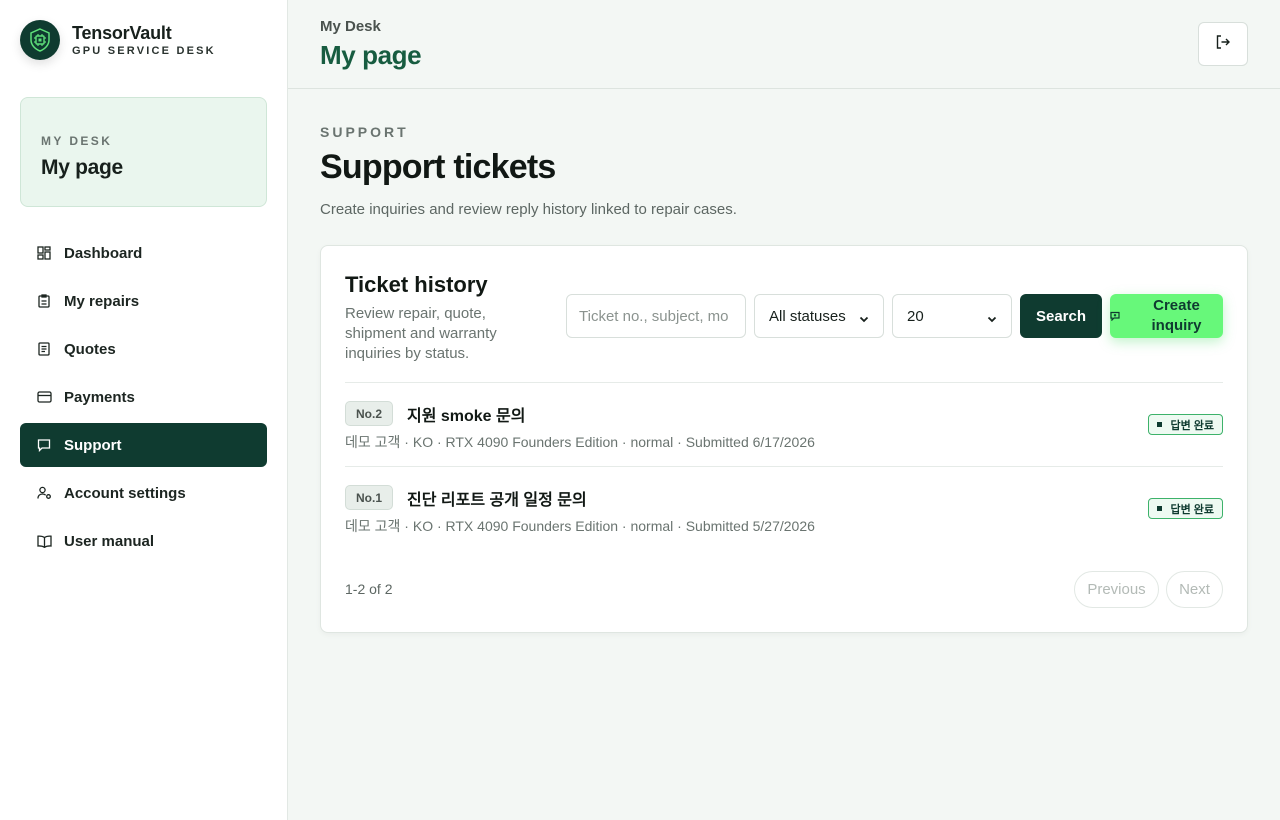 The width and height of the screenshot is (1280, 820). Describe the element at coordinates (915, 316) in the screenshot. I see `page-size-value: 20` at that location.